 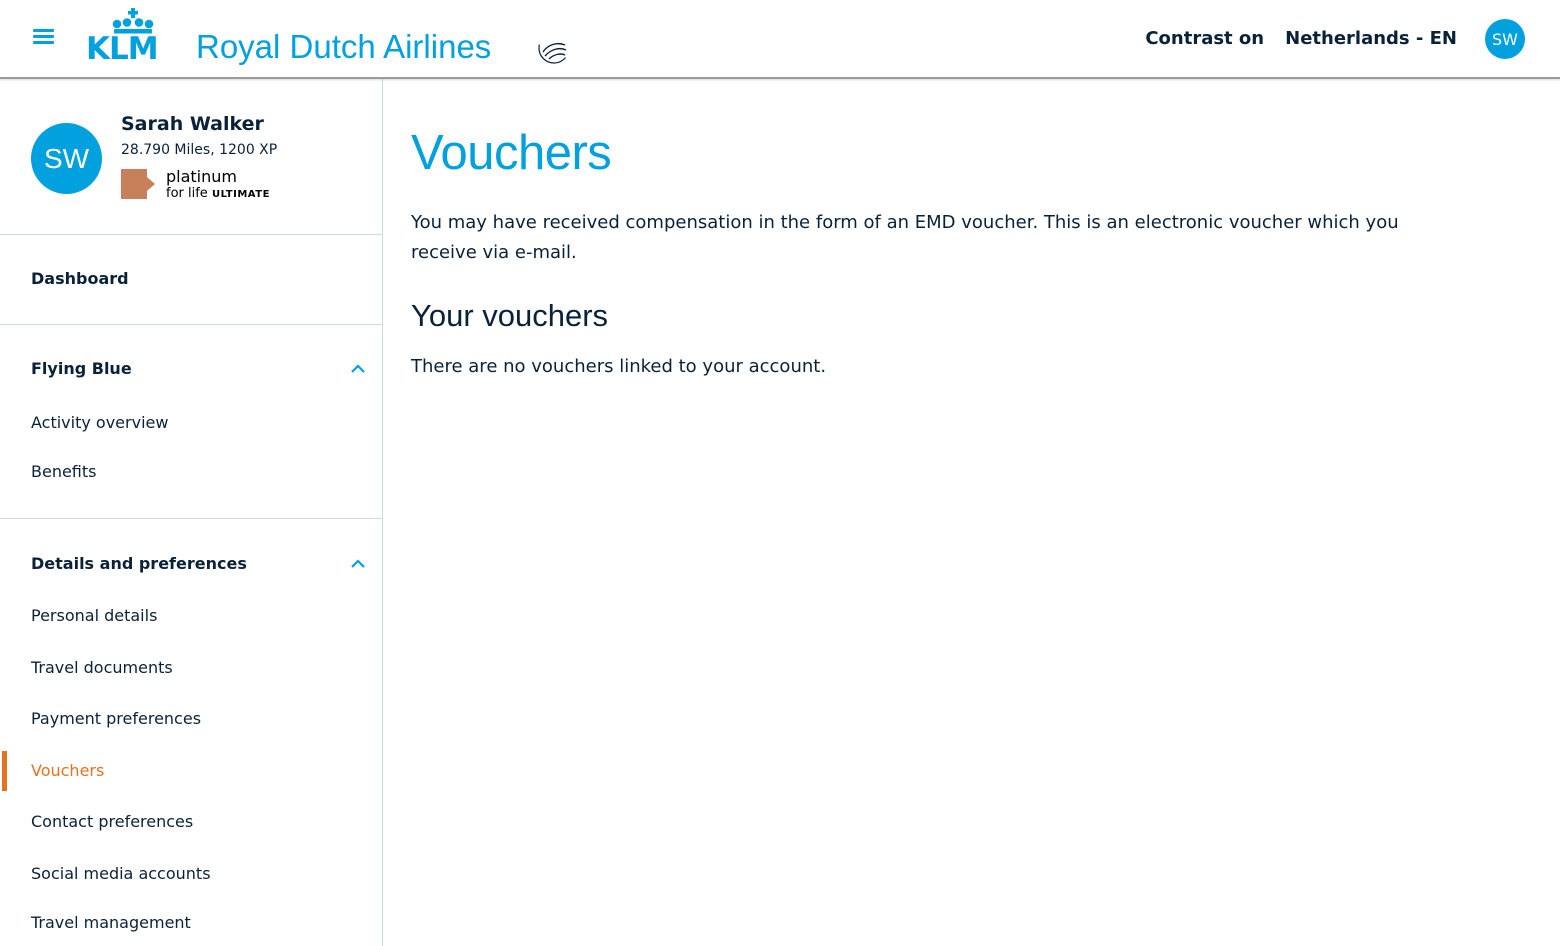 What do you see at coordinates (199, 150) in the screenshot?
I see `profile-stats: 28.790 Miles, 1200 XP` at bounding box center [199, 150].